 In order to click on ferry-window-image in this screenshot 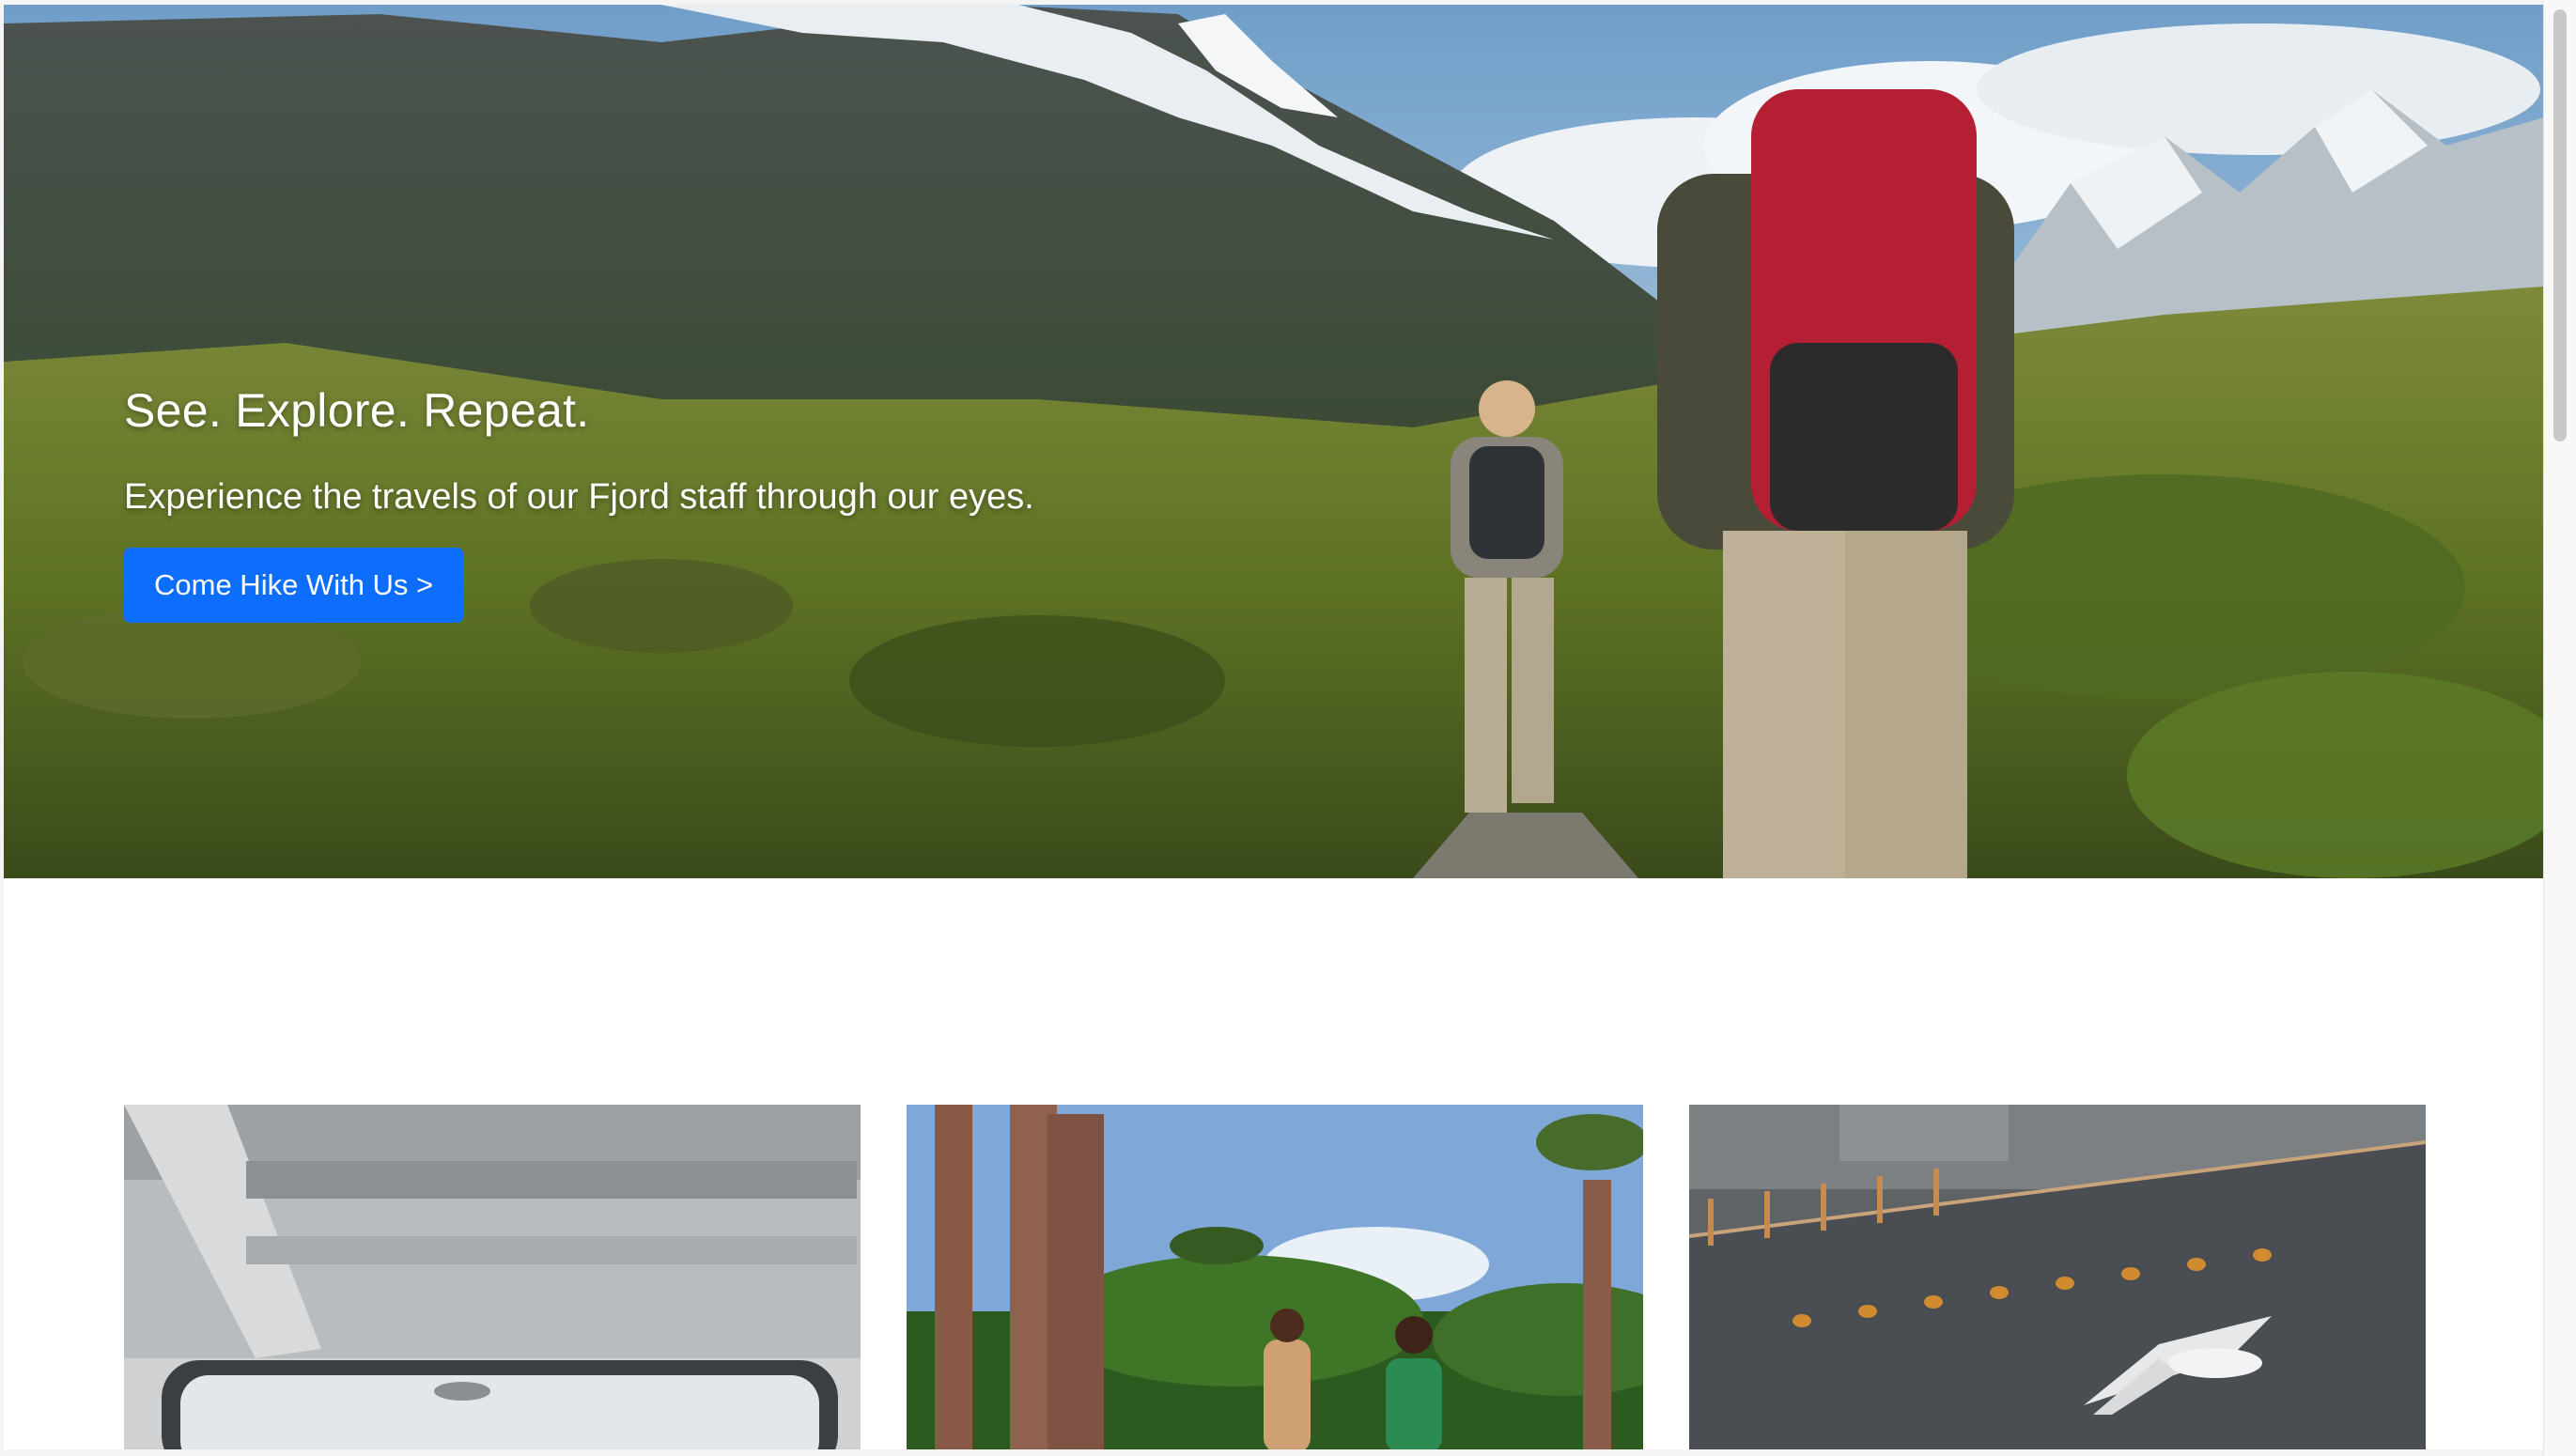, I will do `click(492, 1277)`.